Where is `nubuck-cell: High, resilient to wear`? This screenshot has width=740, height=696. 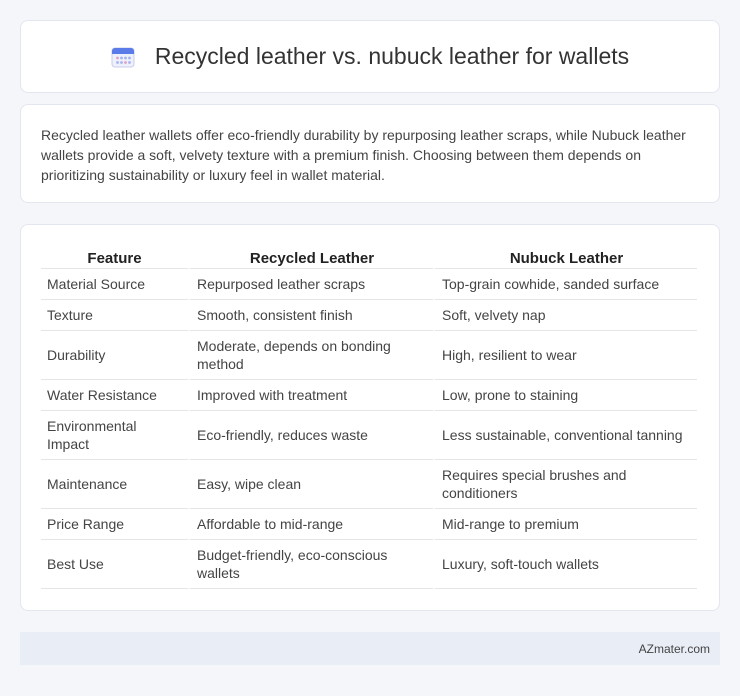 nubuck-cell: High, resilient to wear is located at coordinates (565, 355).